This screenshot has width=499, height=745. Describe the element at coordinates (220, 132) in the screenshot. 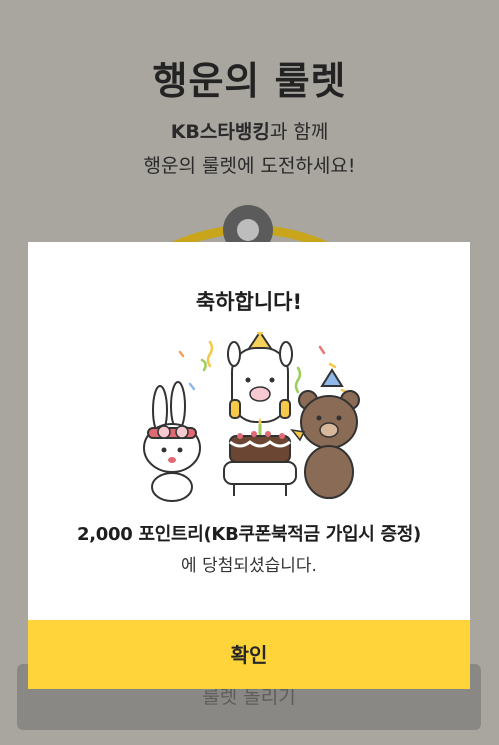

I see `brand-name: KB스타뱅킹` at that location.